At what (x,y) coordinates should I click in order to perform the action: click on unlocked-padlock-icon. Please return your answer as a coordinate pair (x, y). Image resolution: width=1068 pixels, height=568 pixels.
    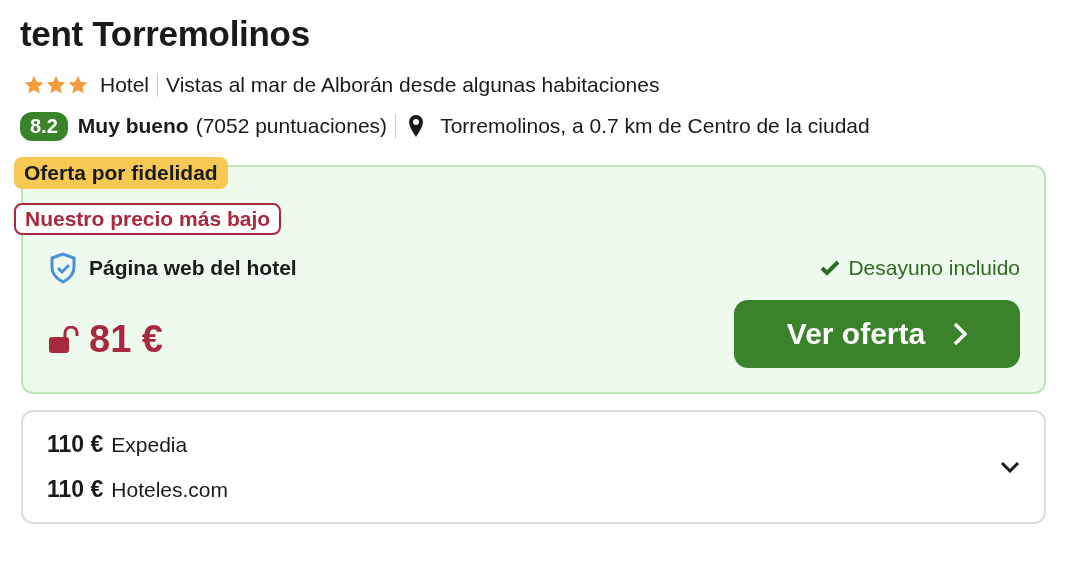
    Looking at the image, I should click on (64, 339).